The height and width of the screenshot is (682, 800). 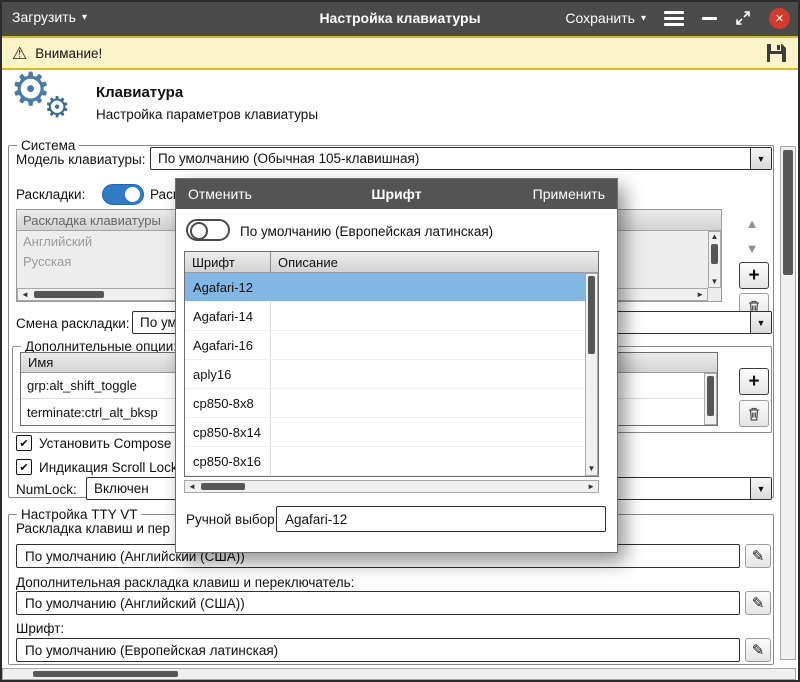 I want to click on table-row: cp850-8x8, so click(x=385, y=403).